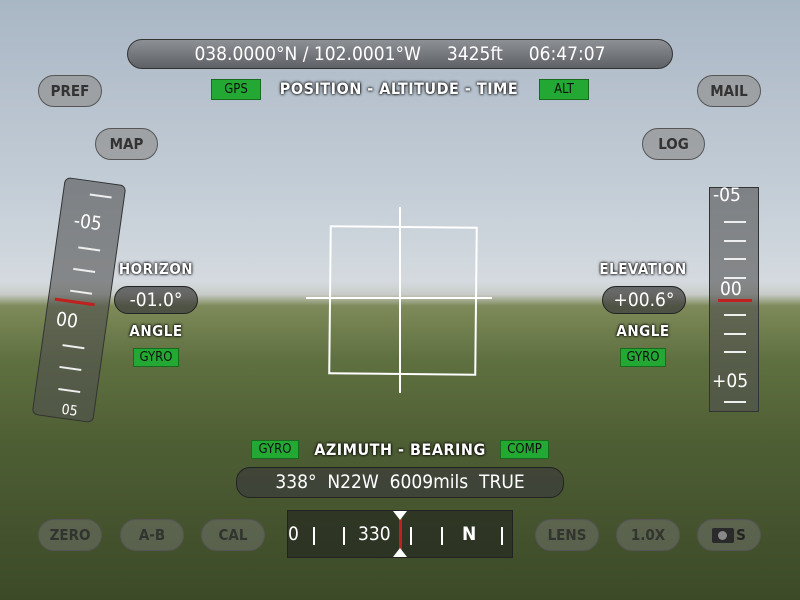 This screenshot has height=600, width=800. What do you see at coordinates (399, 88) in the screenshot?
I see `position-title: POSITION - ALTITUDE - TIME` at bounding box center [399, 88].